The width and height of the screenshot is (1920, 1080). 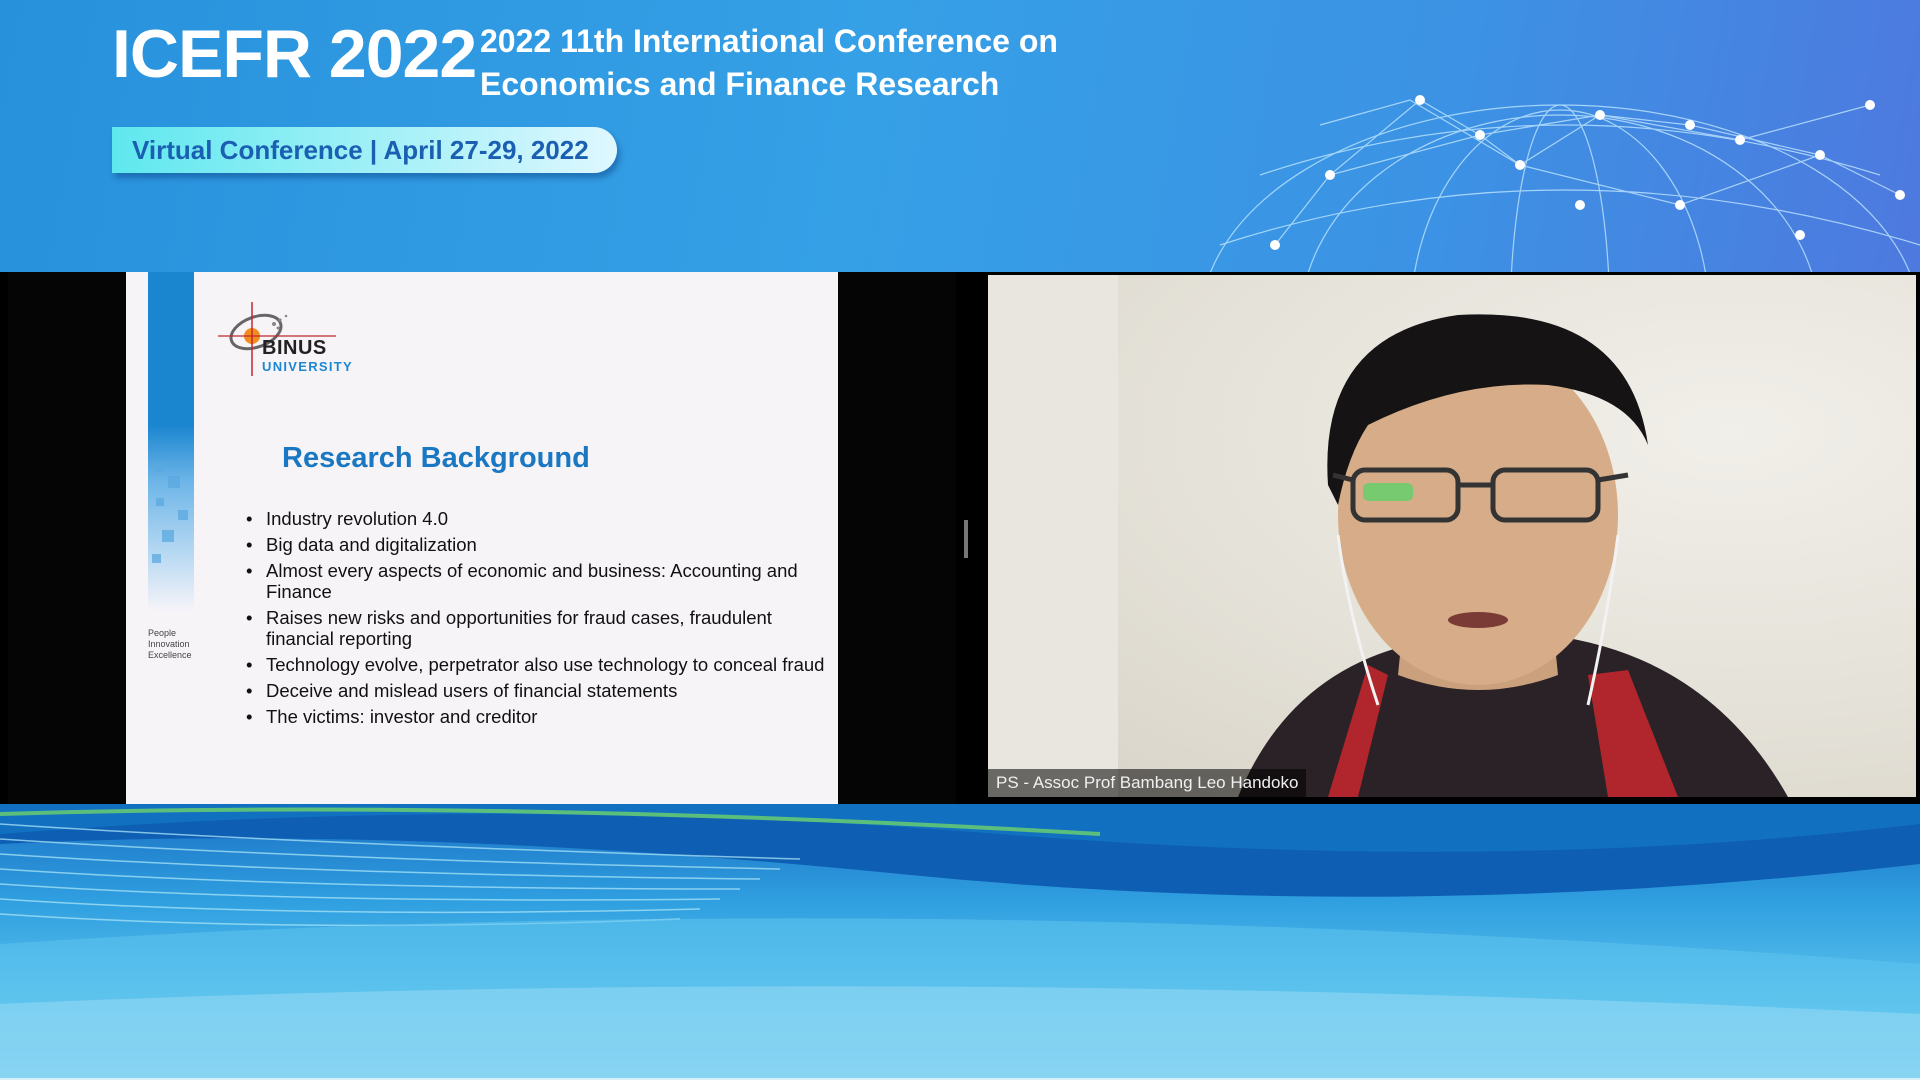 What do you see at coordinates (966, 539) in the screenshot?
I see `panel-resize-handle` at bounding box center [966, 539].